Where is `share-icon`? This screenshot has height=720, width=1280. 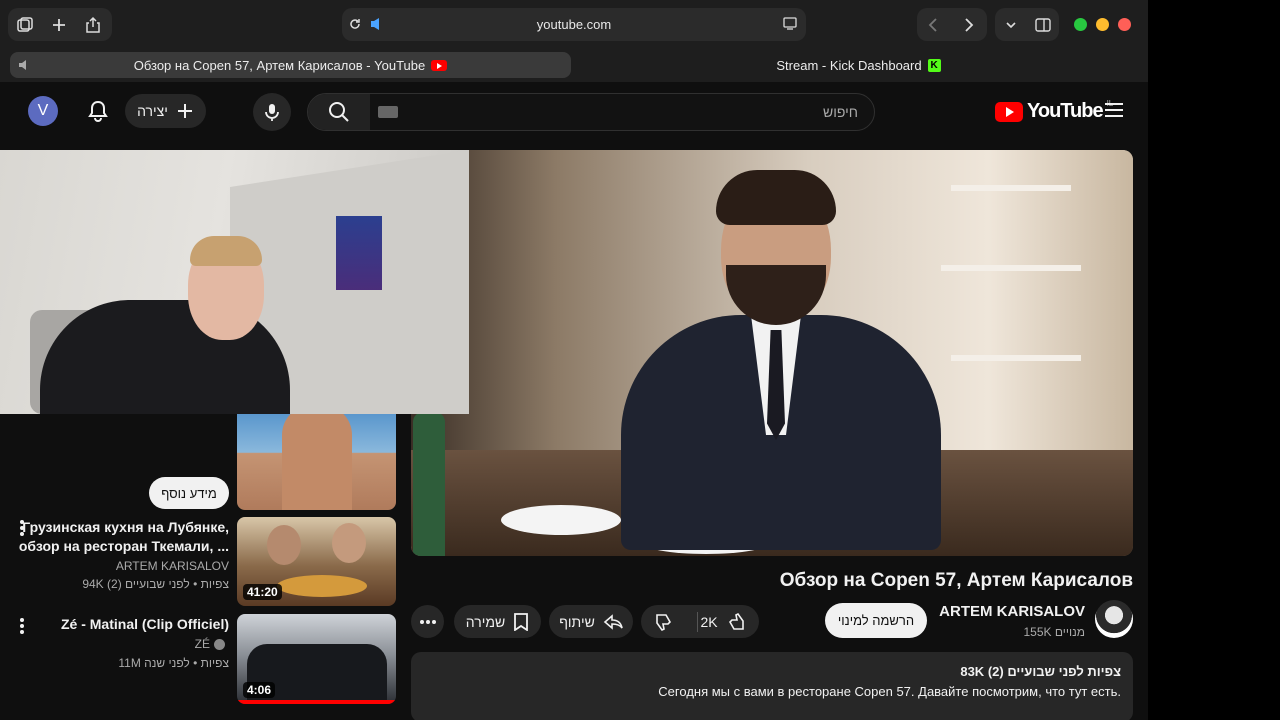 share-icon is located at coordinates (93, 24).